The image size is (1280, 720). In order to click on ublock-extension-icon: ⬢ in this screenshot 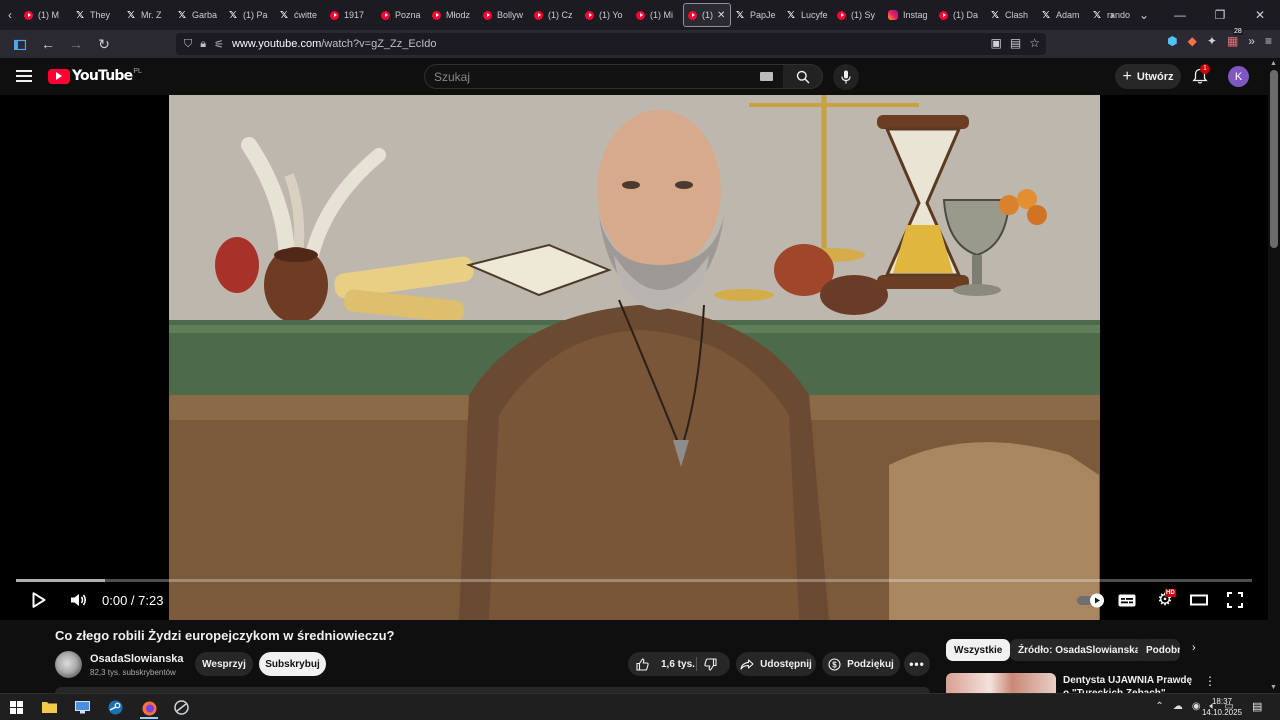, I will do `click(1172, 41)`.